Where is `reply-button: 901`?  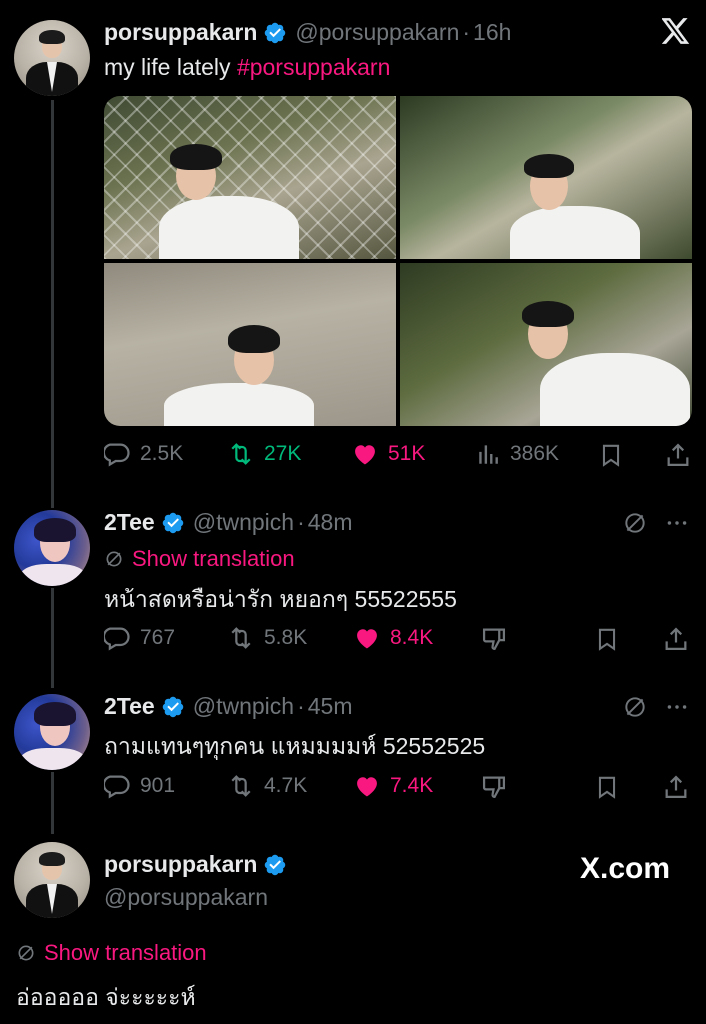
reply-button: 901 is located at coordinates (139, 786).